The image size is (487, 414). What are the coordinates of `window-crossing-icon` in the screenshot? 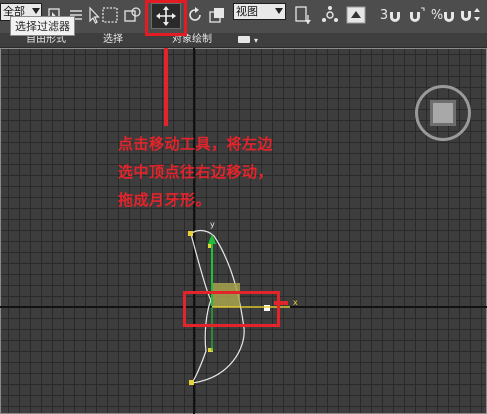 It's located at (132, 14).